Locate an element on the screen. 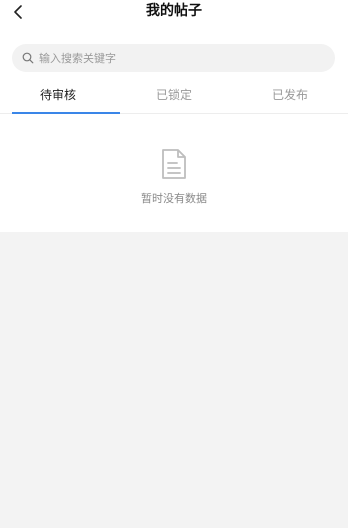 This screenshot has height=528, width=348. search-input is located at coordinates (169, 58).